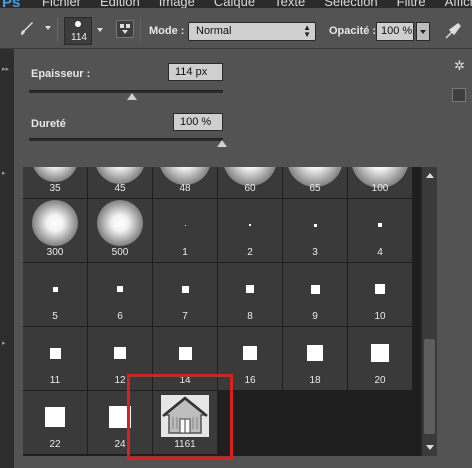  I want to click on thickness-slider-thumb, so click(132, 96).